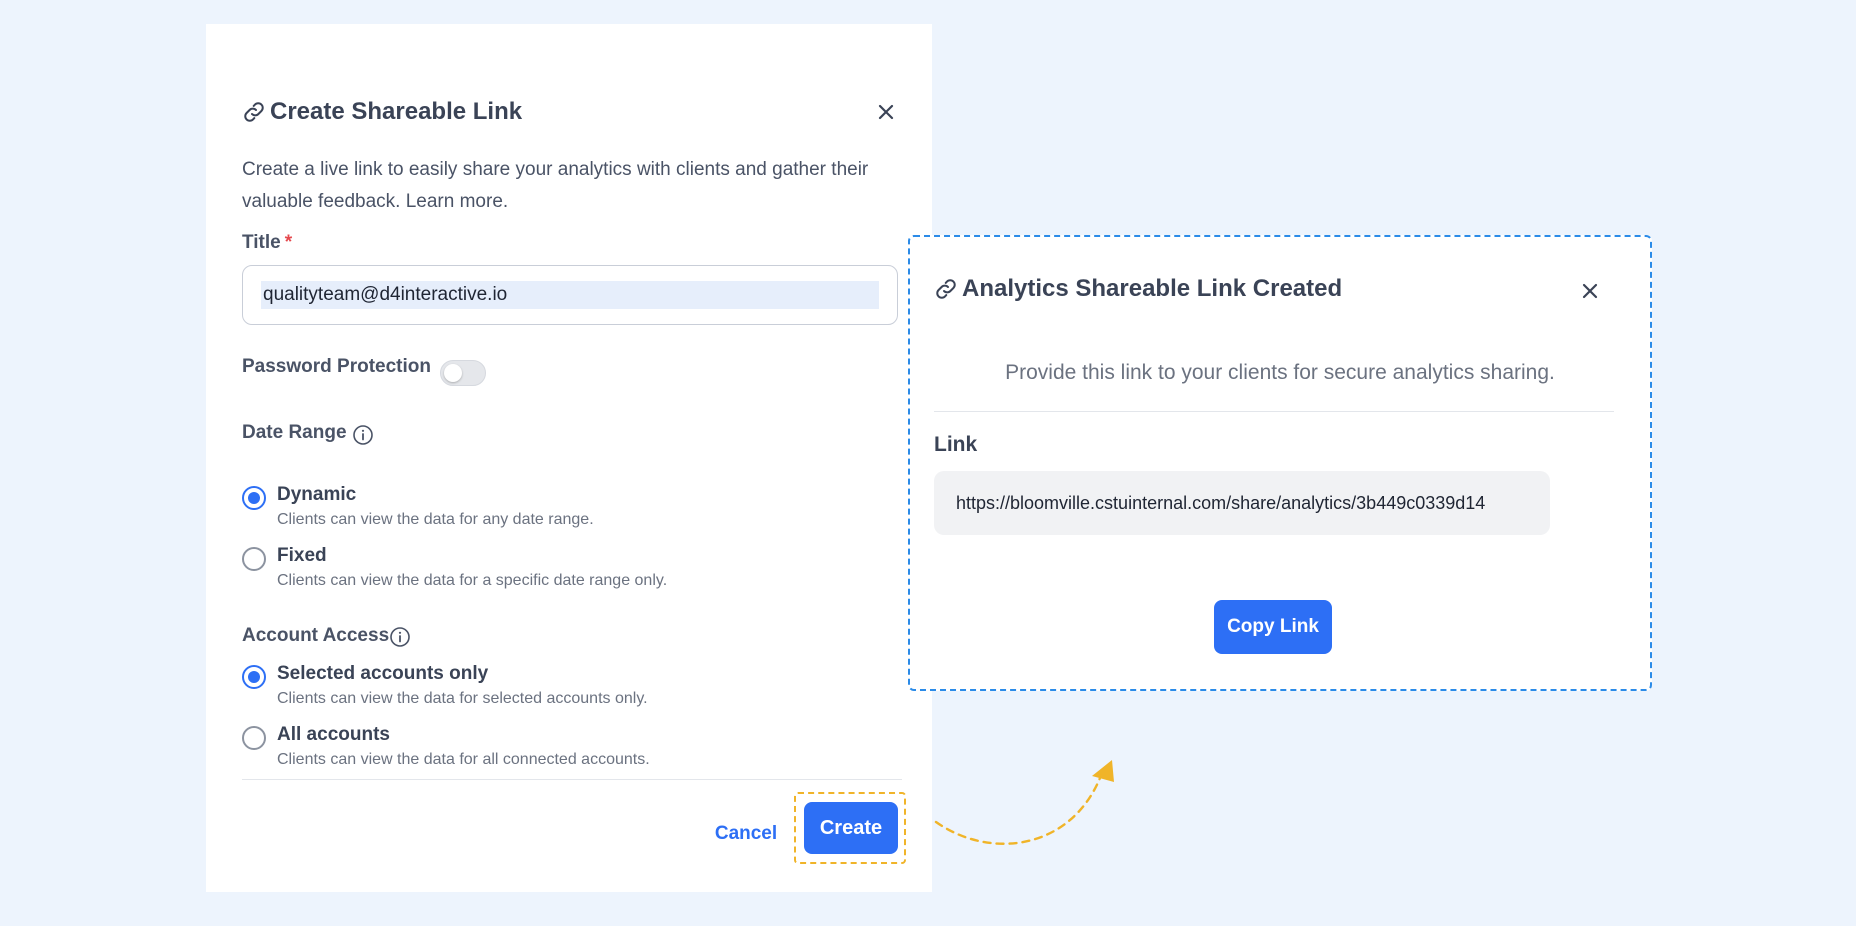 This screenshot has height=926, width=1856. Describe the element at coordinates (956, 444) in the screenshot. I see `link-label: Link` at that location.